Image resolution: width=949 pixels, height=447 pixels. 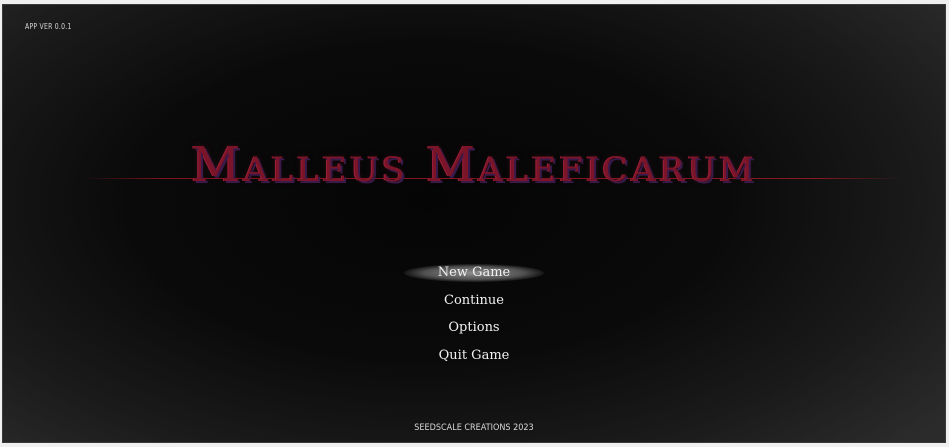 What do you see at coordinates (474, 428) in the screenshot?
I see `credits-footer: SEEDSCALE CREATIONS 2023` at bounding box center [474, 428].